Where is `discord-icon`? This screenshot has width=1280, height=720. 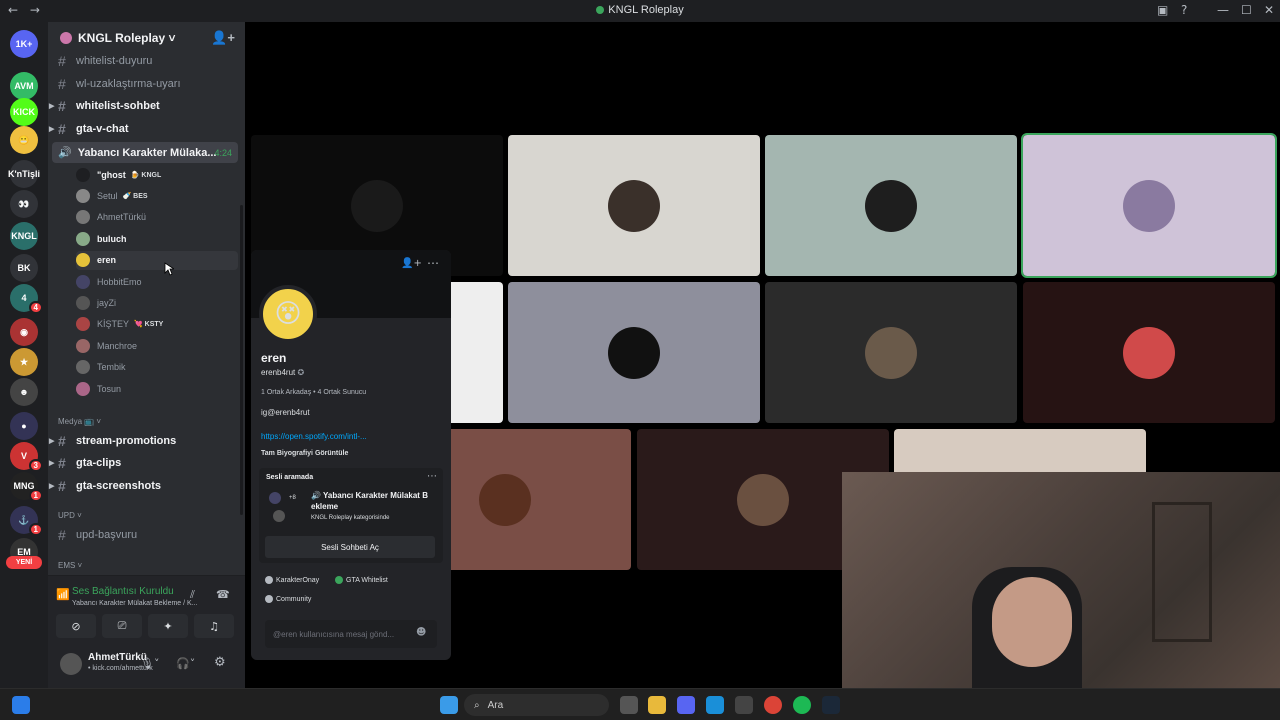 discord-icon is located at coordinates (686, 705).